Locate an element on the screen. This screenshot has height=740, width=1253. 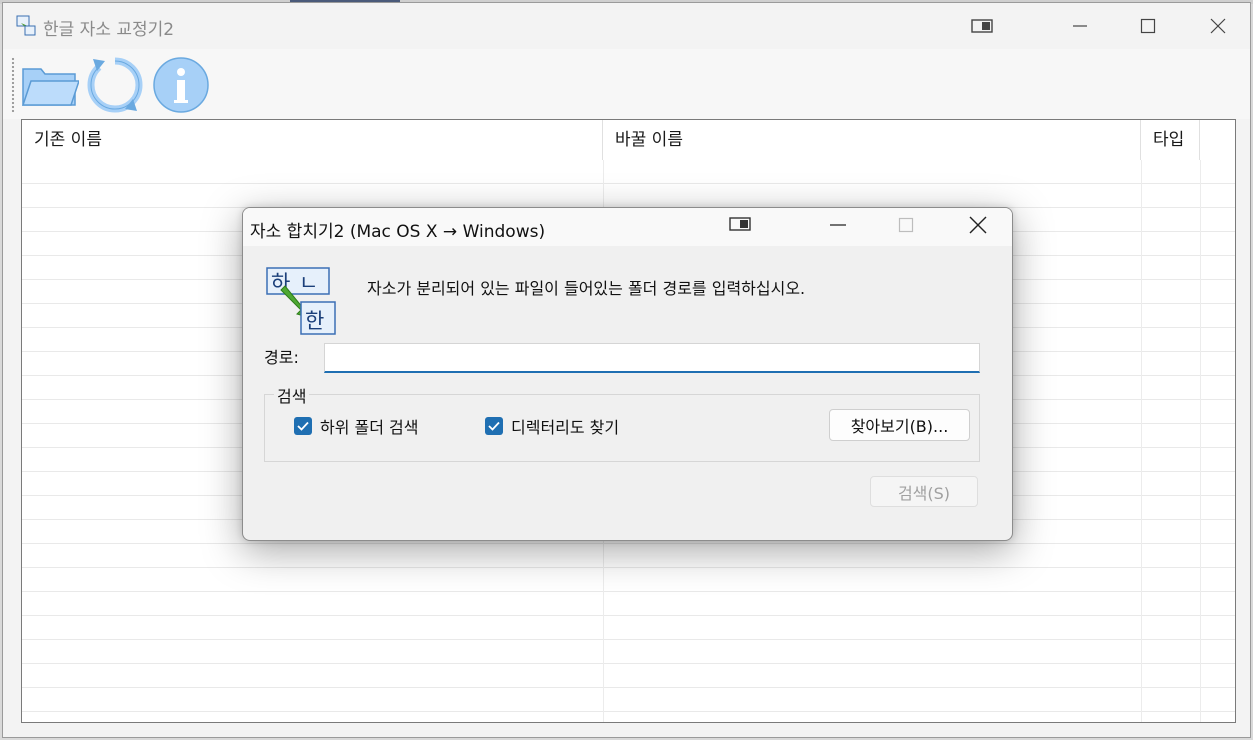
list-header: 기존 이름 바꿀 이름 타입 is located at coordinates (628, 140).